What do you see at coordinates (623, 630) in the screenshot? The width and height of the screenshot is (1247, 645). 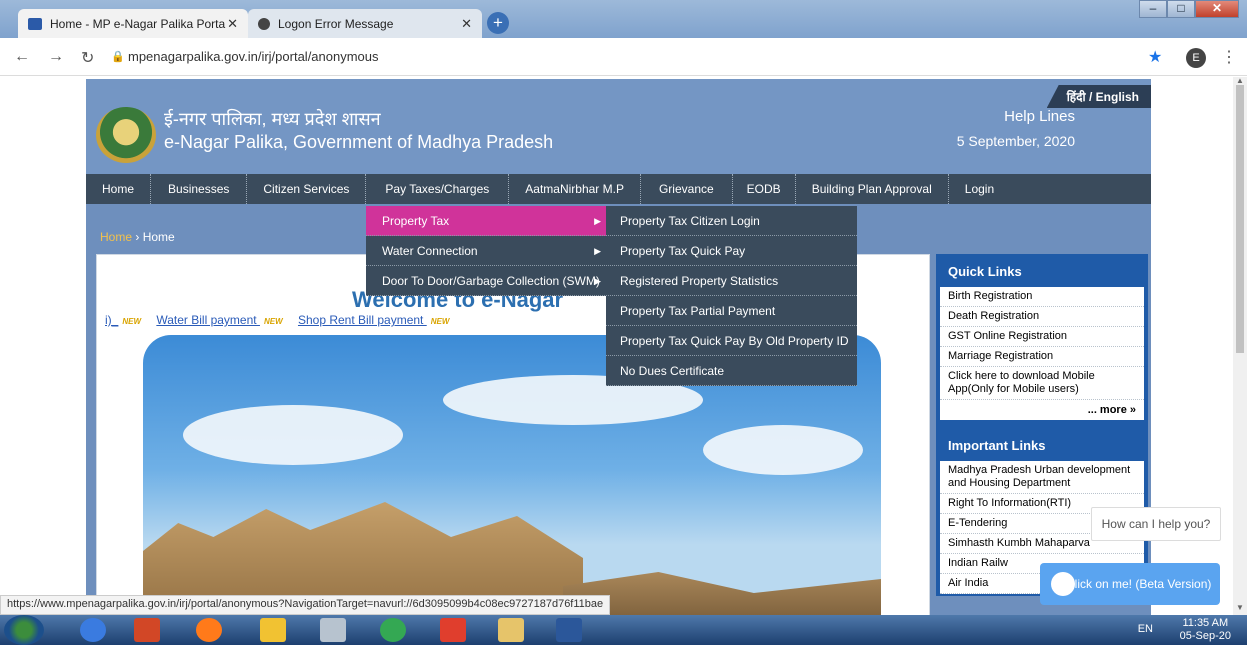 I see `windows-taskbar: EN 11:35 AM 05-Sep-20` at bounding box center [623, 630].